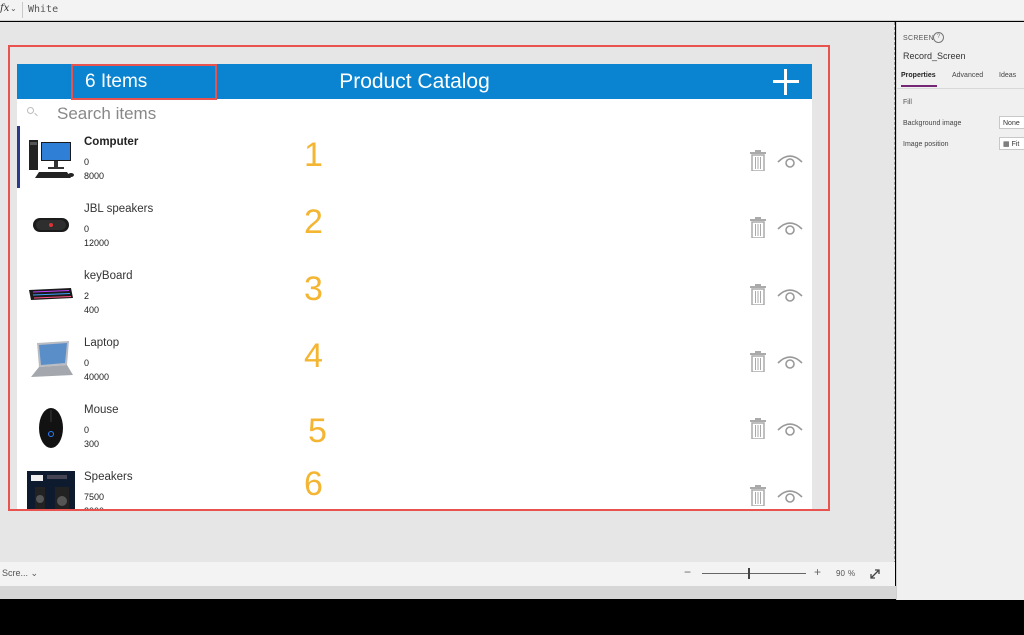 Image resolution: width=1024 pixels, height=635 pixels. What do you see at coordinates (918, 75) in the screenshot?
I see `tab-properties: Properties` at bounding box center [918, 75].